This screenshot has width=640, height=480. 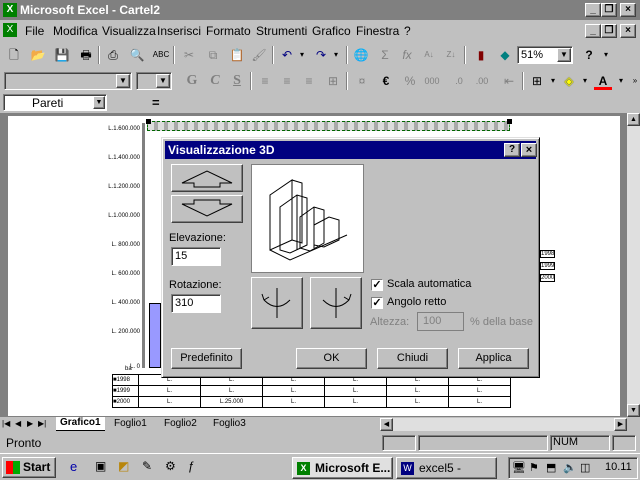 I want to click on tab-foglio3: Foglio3, so click(x=229, y=423).